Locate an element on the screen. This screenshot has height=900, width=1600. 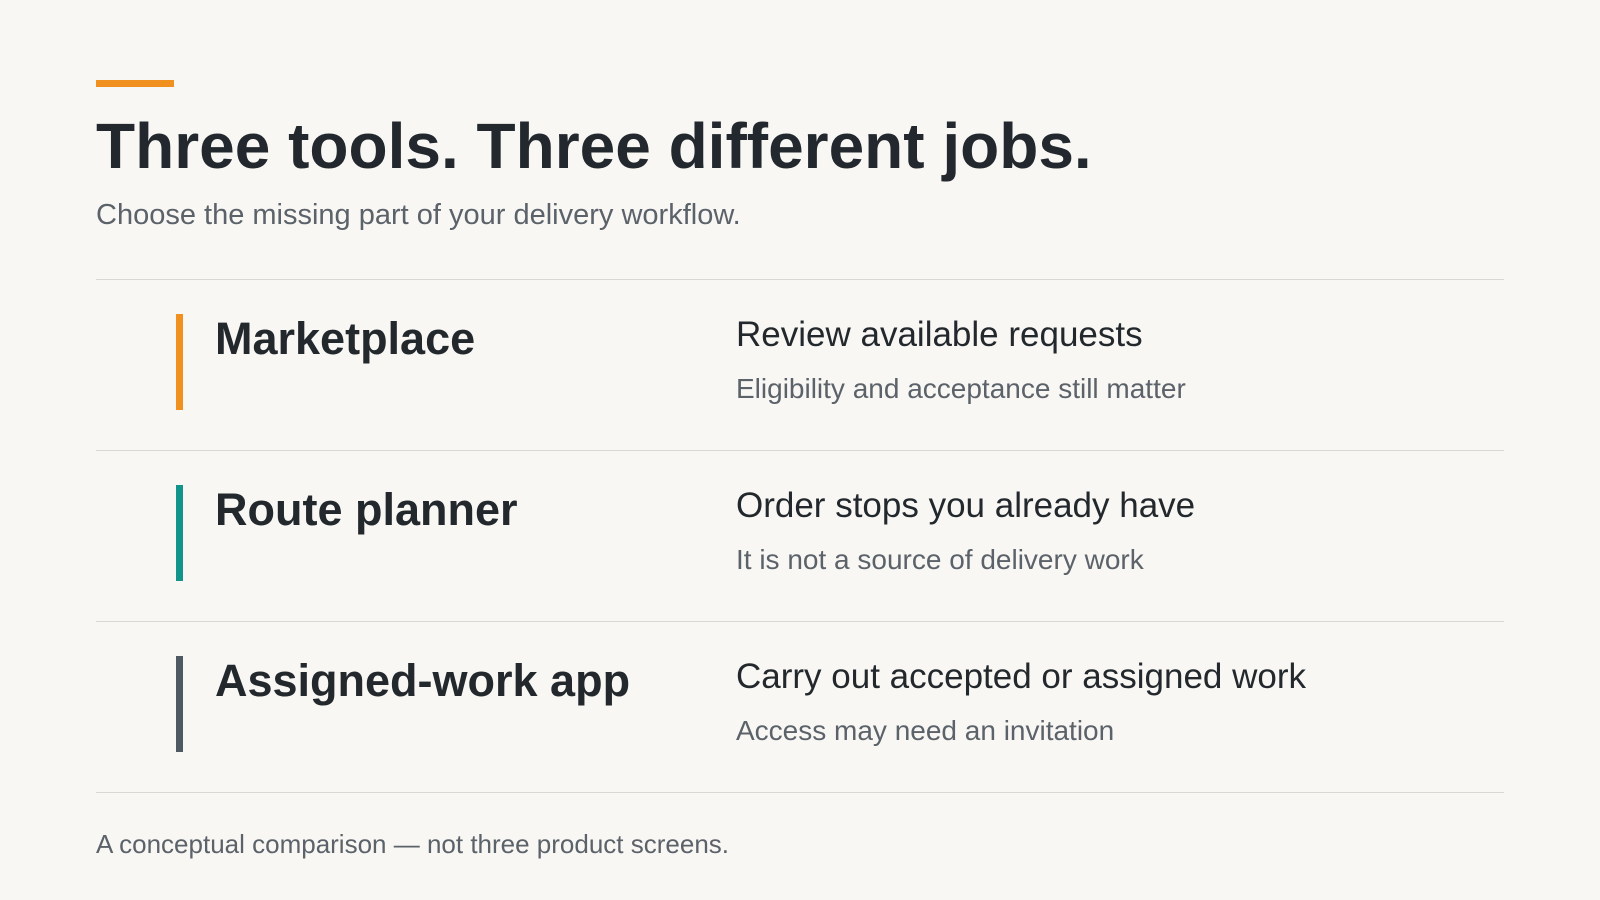
tool-name: Marketplace is located at coordinates (345, 338).